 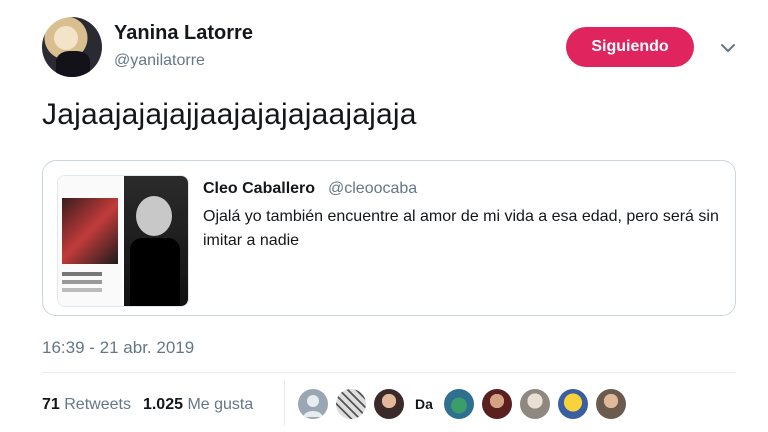 What do you see at coordinates (159, 61) in the screenshot?
I see `author-handle: @yanilatorre` at bounding box center [159, 61].